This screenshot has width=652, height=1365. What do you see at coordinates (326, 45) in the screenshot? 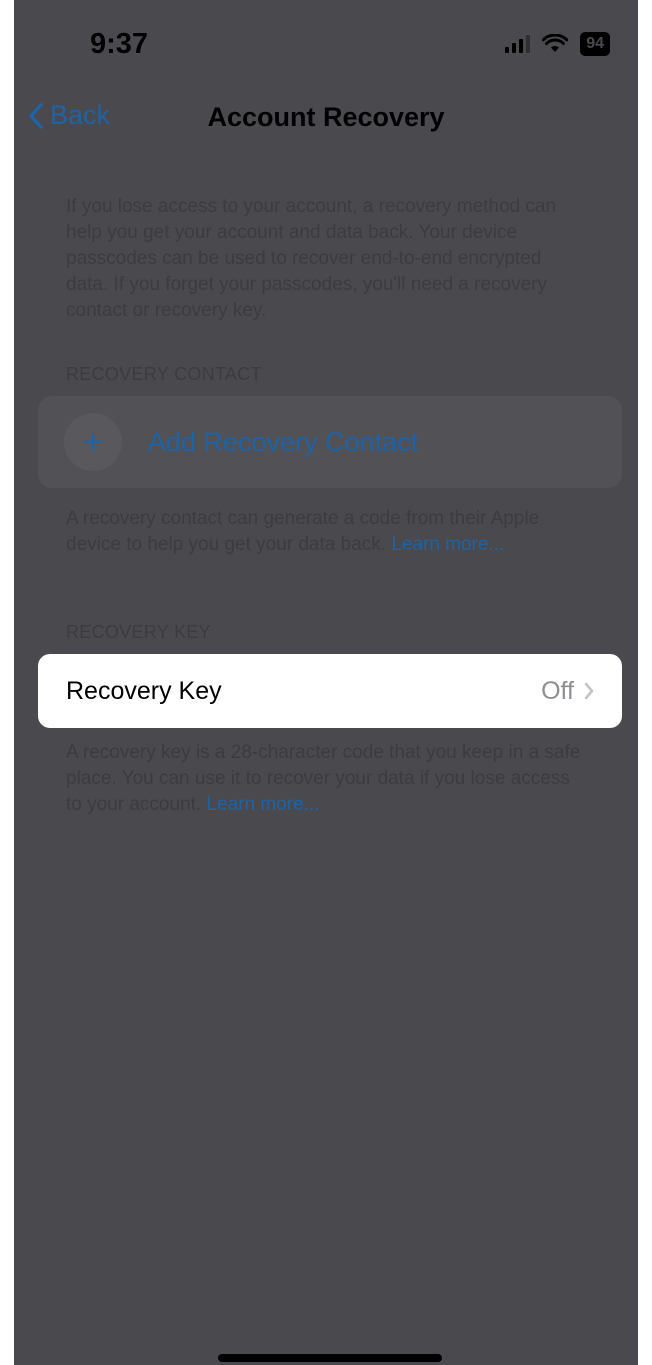
I see `status-bar: 9:37 94` at bounding box center [326, 45].